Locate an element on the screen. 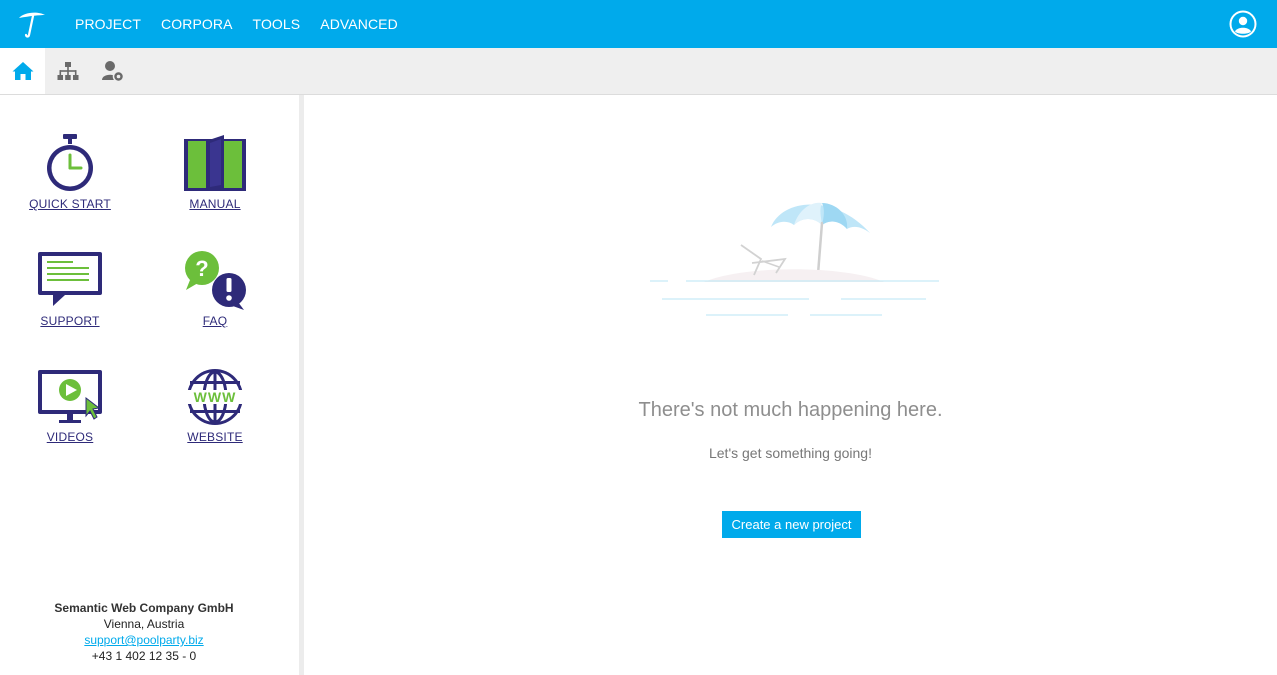 The image size is (1277, 675). hierarchy-icon is located at coordinates (67, 71).